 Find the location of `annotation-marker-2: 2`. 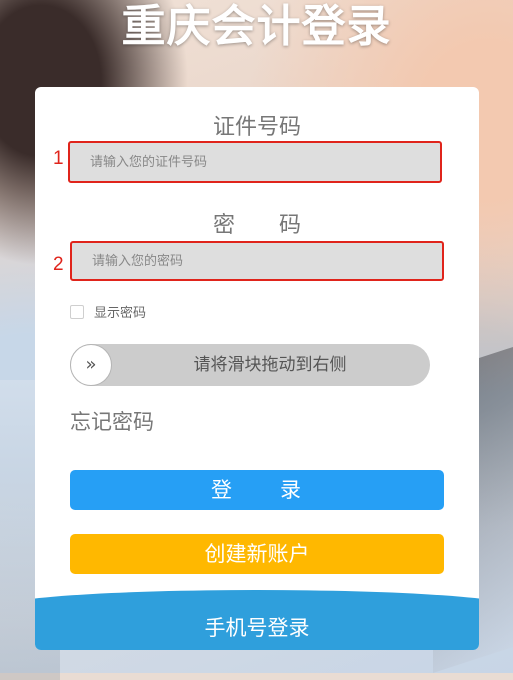

annotation-marker-2: 2 is located at coordinates (58, 264).